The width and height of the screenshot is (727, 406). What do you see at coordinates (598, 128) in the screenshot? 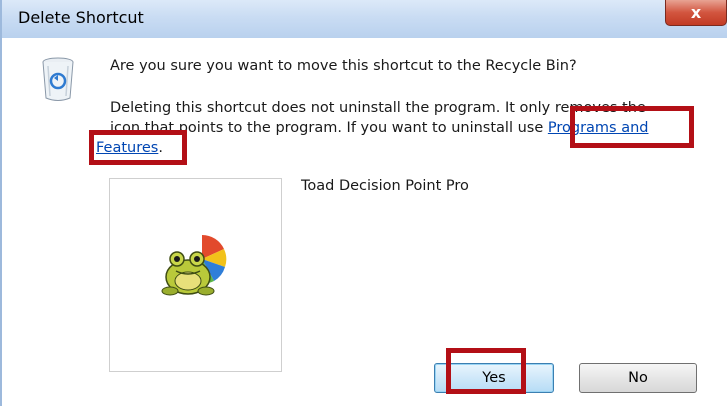
I see `programs-and-features-link: Programs and` at bounding box center [598, 128].